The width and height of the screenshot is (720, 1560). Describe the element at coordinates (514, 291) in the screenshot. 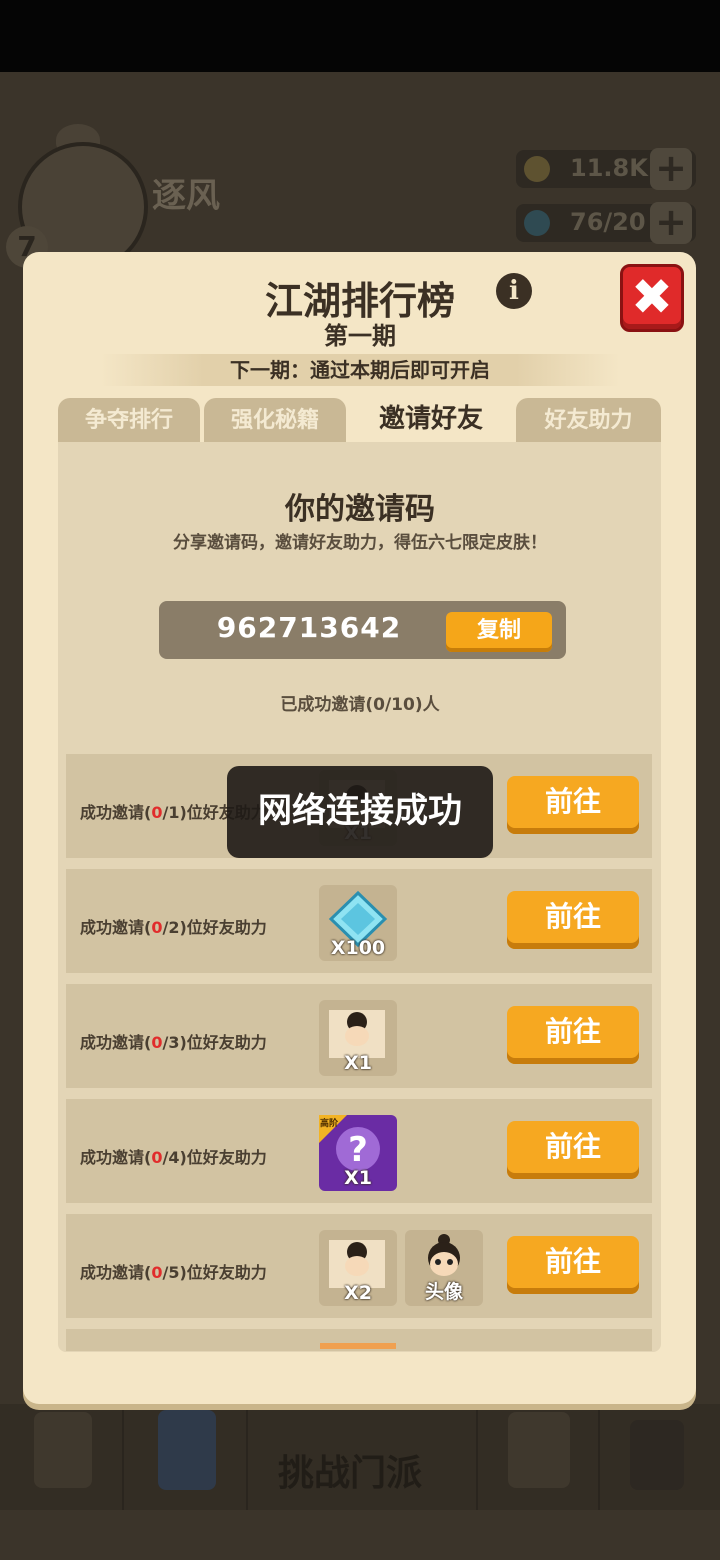

I see `info-icon: i` at that location.